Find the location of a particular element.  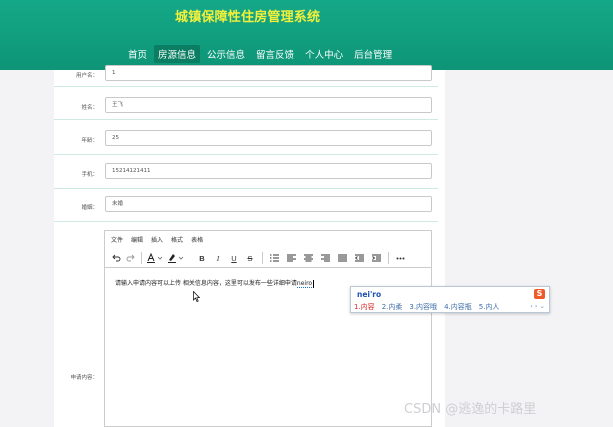

name-label: 姓名： is located at coordinates (89, 108).